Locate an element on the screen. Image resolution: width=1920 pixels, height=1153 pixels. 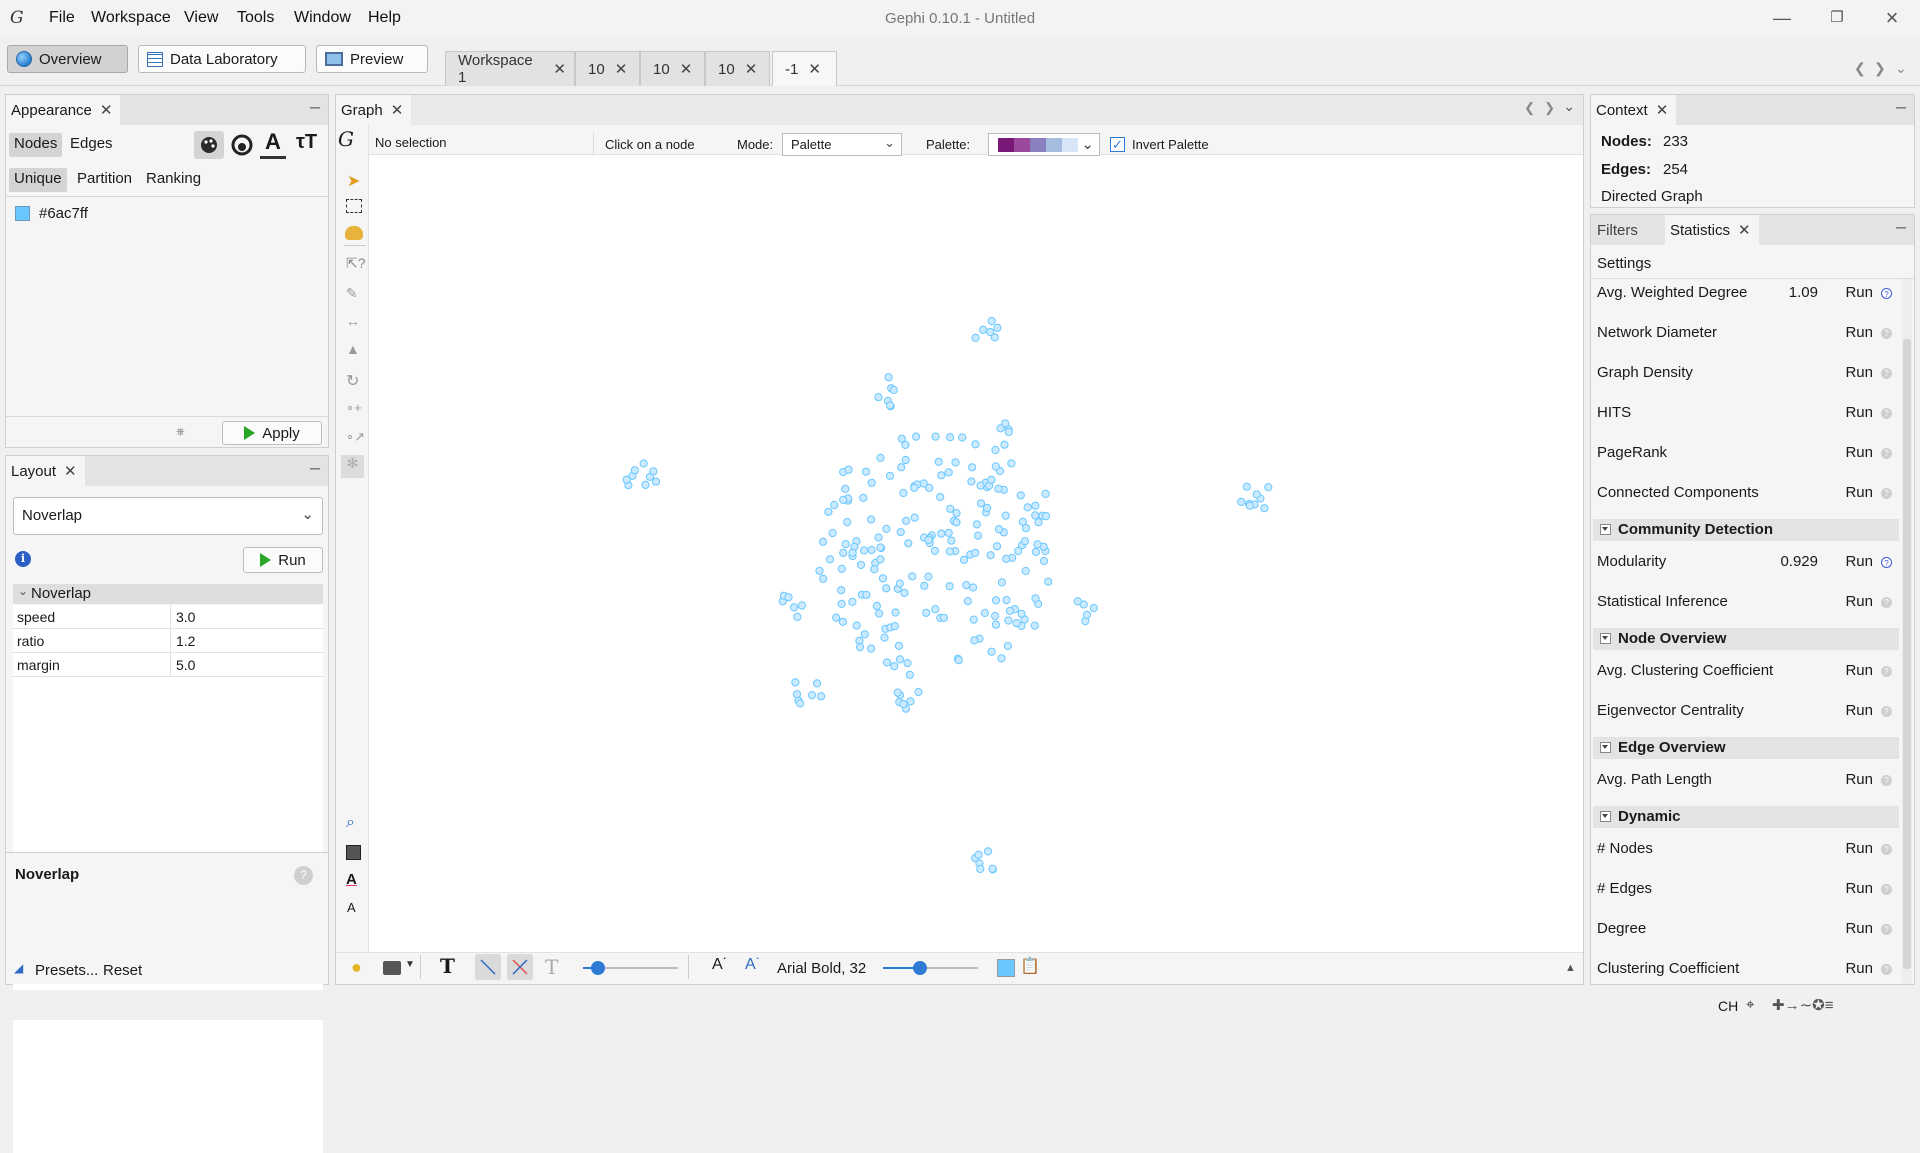
size-modifier-icon: ↔ is located at coordinates (353, 321).